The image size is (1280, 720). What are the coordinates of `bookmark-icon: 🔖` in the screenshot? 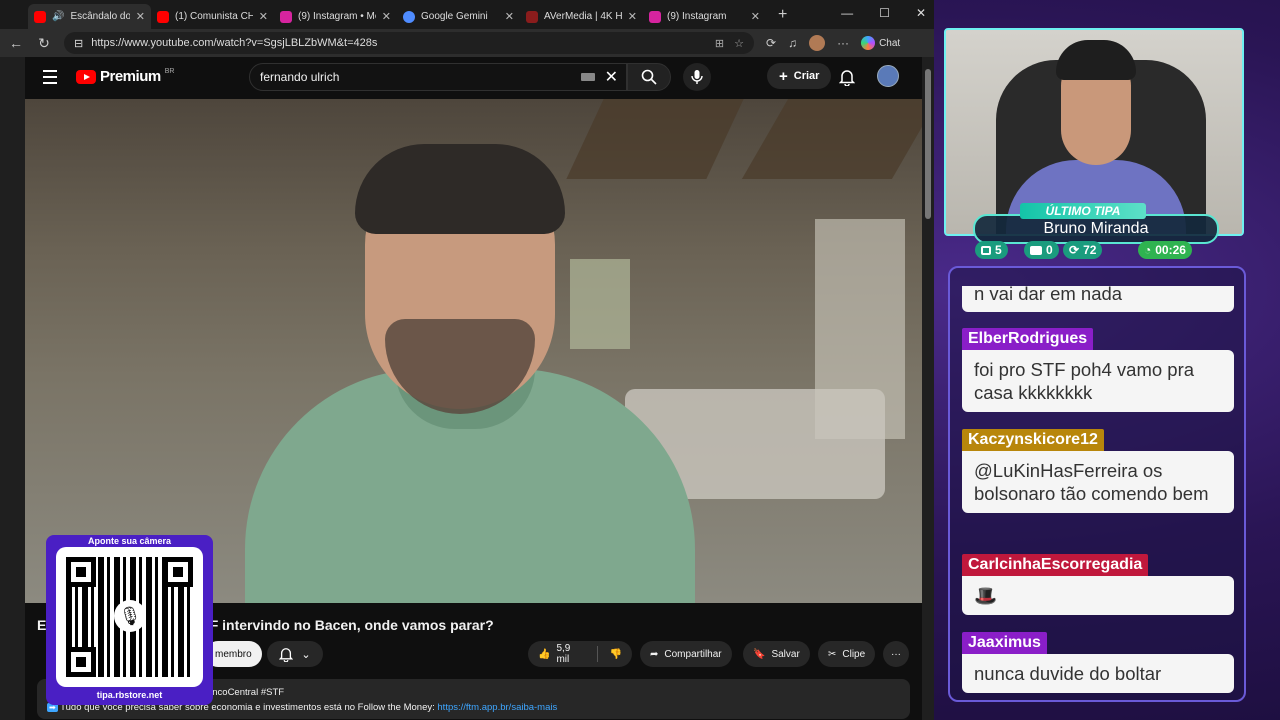 It's located at (759, 654).